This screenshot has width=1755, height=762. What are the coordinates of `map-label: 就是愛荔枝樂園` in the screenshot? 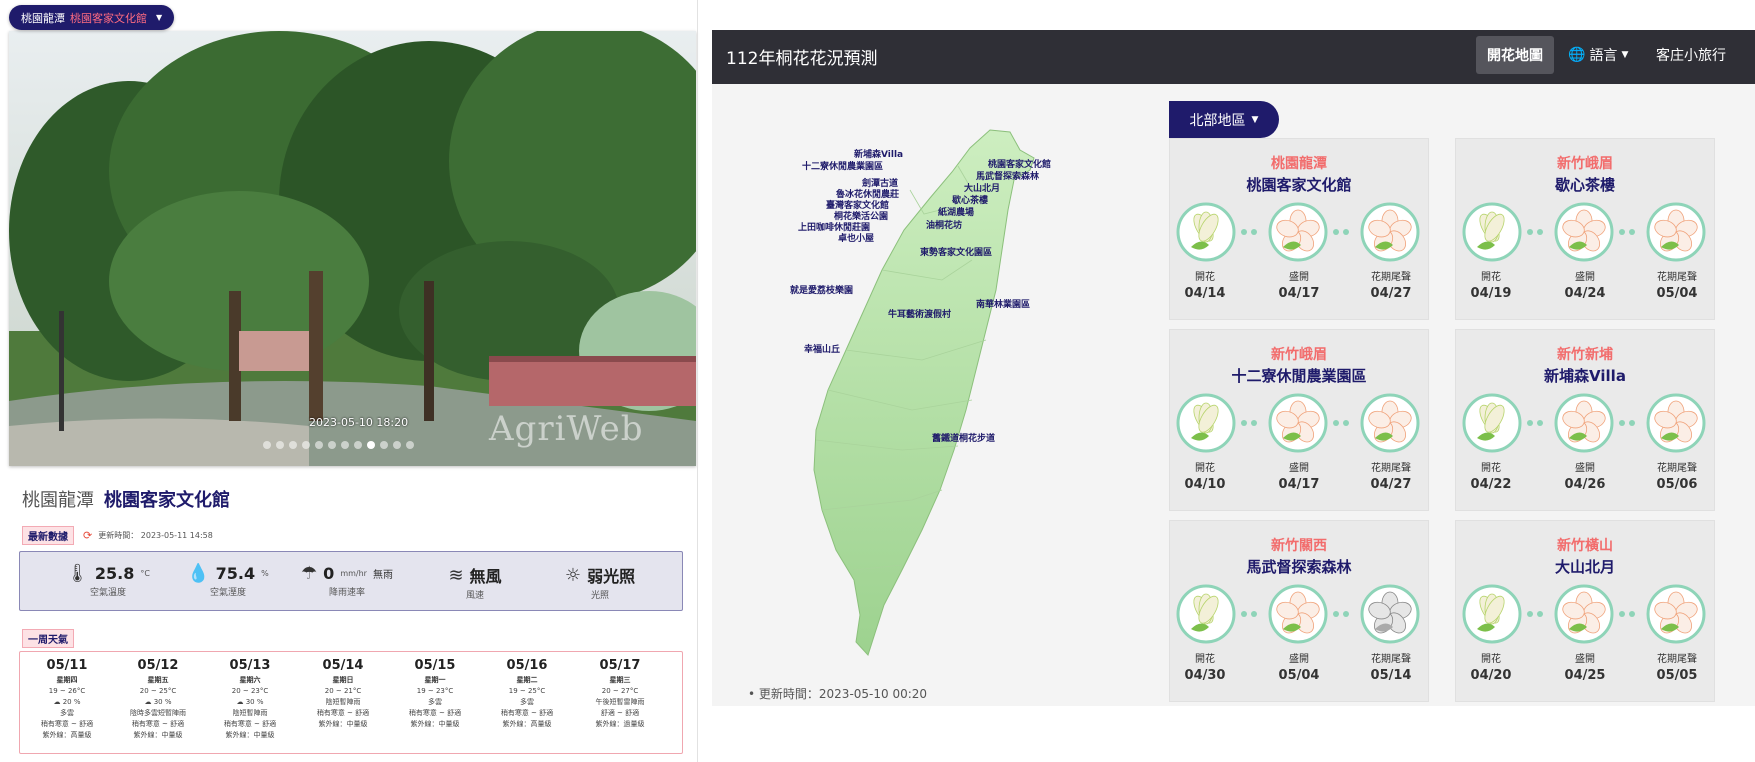 It's located at (821, 289).